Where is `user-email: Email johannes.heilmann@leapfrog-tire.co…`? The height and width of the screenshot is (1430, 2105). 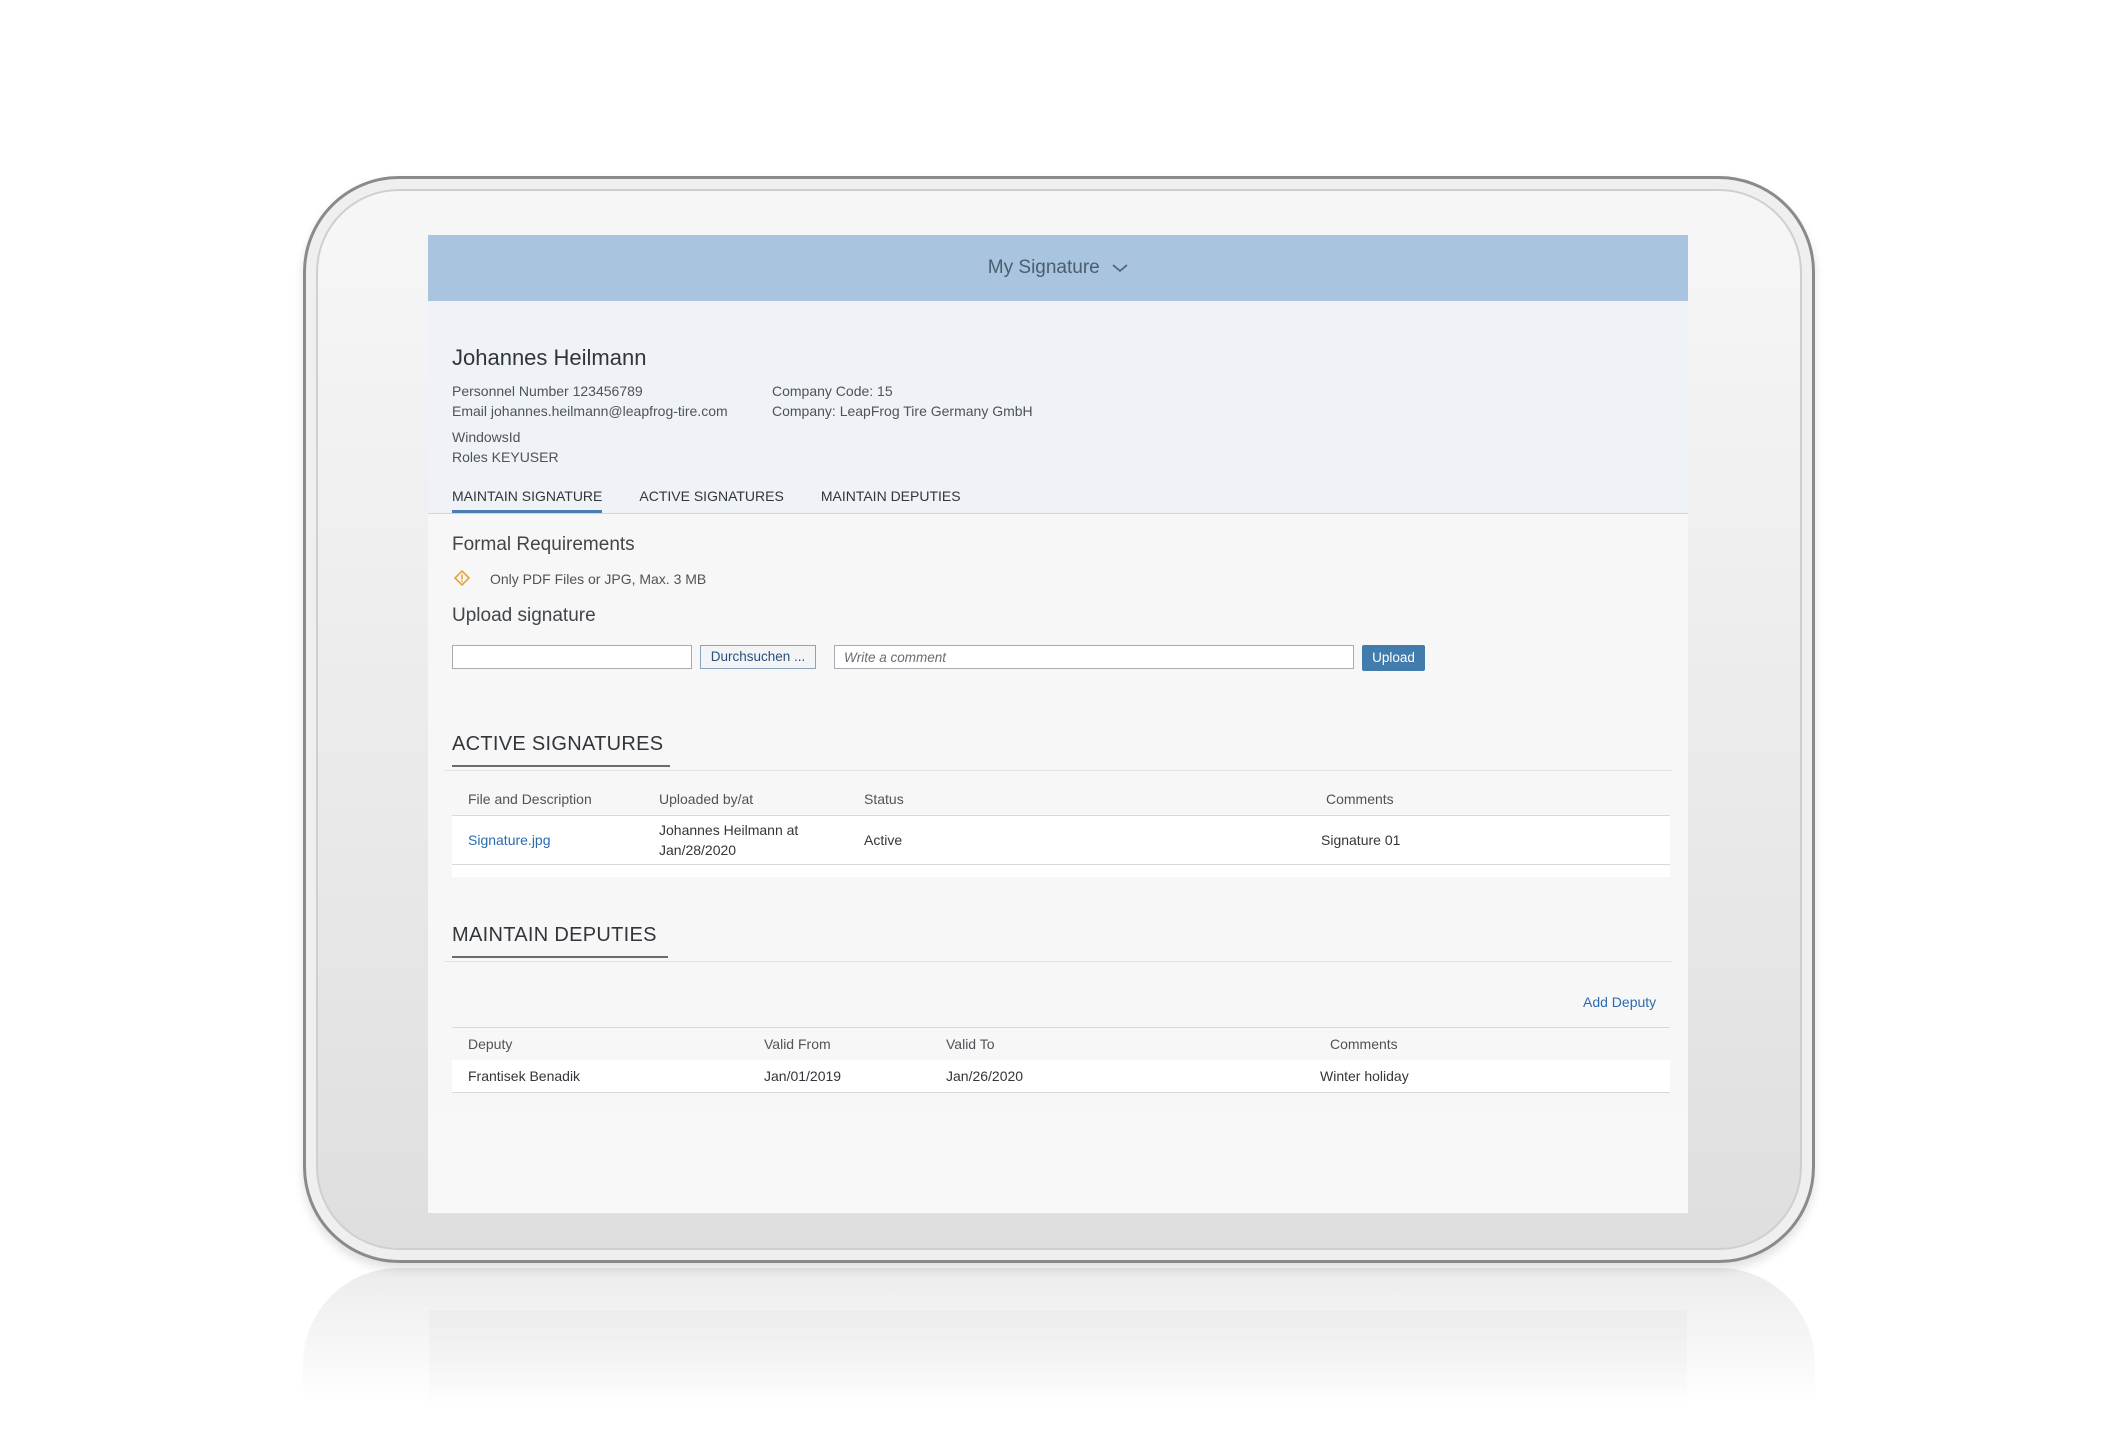
user-email: Email johannes.heilmann@leapfrog-tire.co… is located at coordinates (590, 411).